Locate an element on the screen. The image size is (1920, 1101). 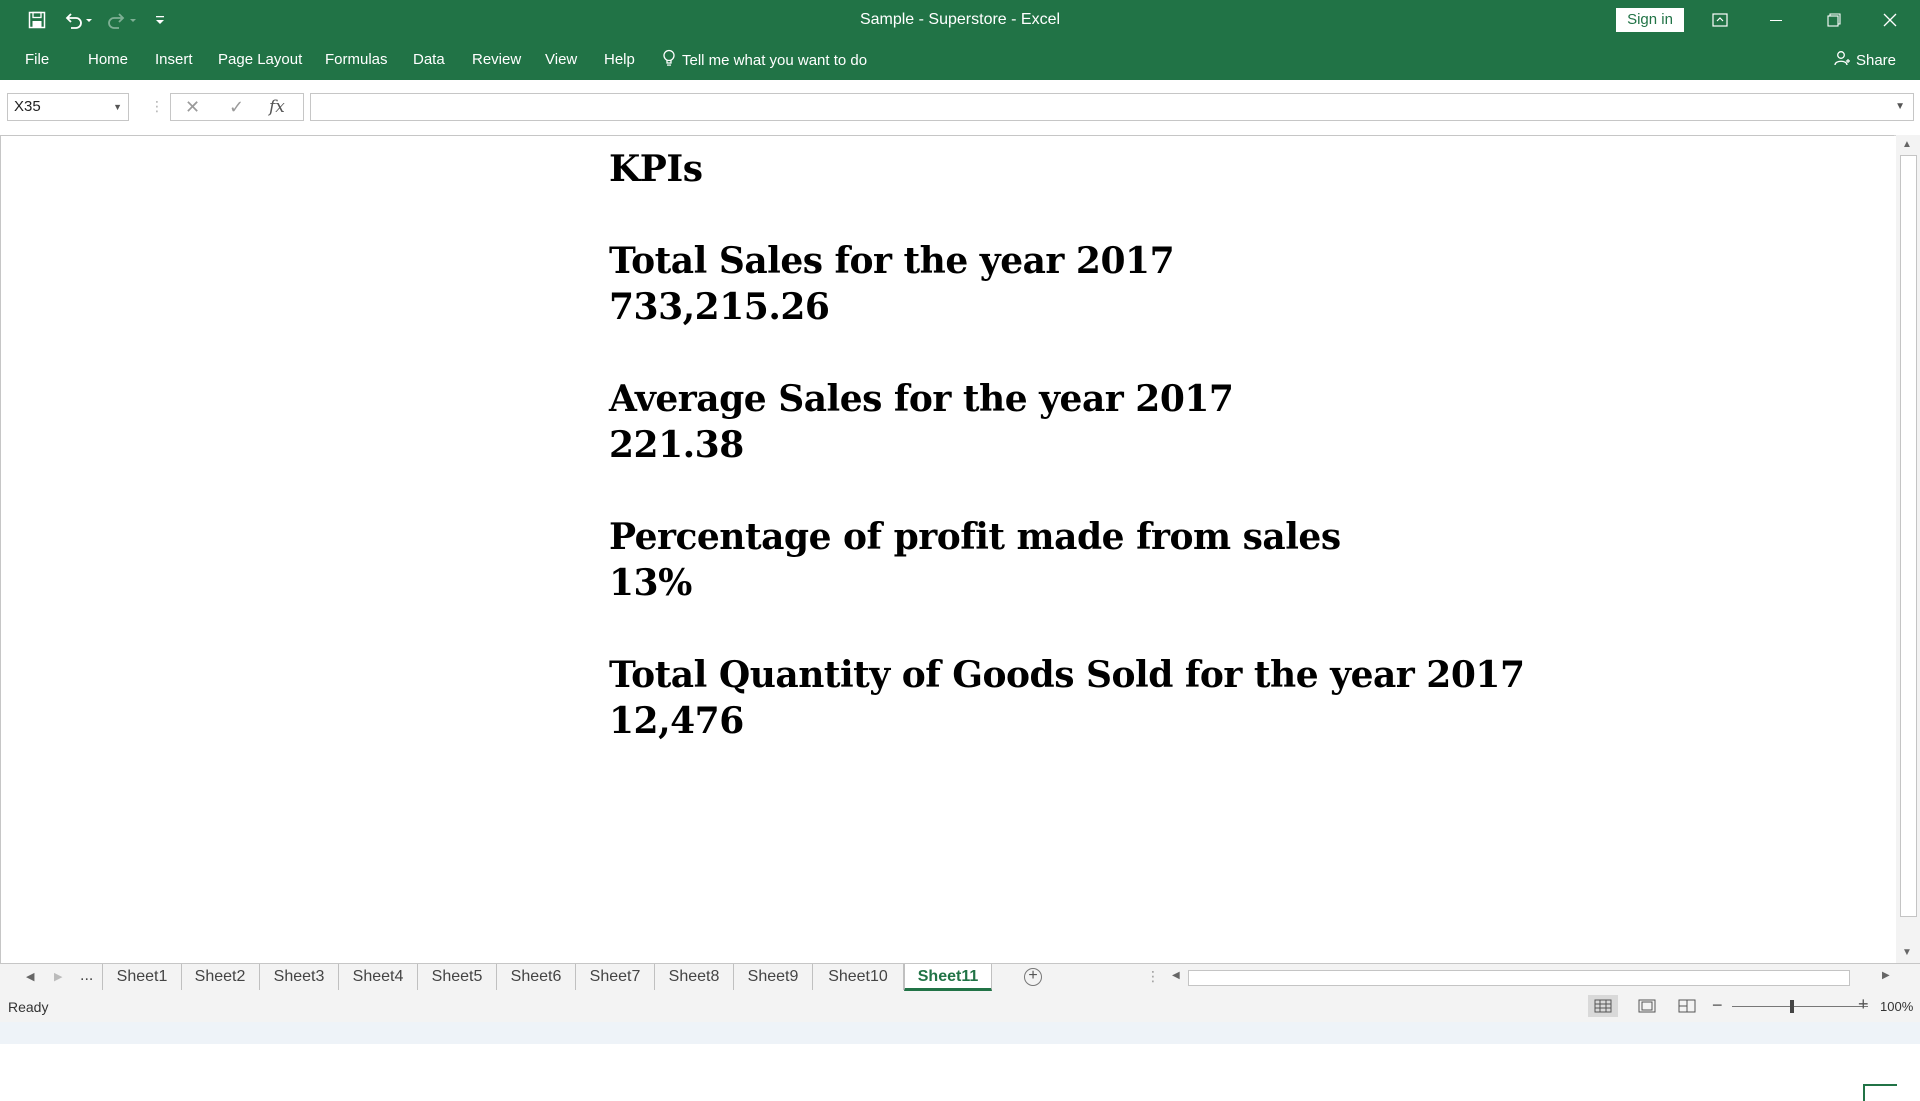
kpi-label-total-sales: Total Sales for the year 2017 is located at coordinates (892, 261).